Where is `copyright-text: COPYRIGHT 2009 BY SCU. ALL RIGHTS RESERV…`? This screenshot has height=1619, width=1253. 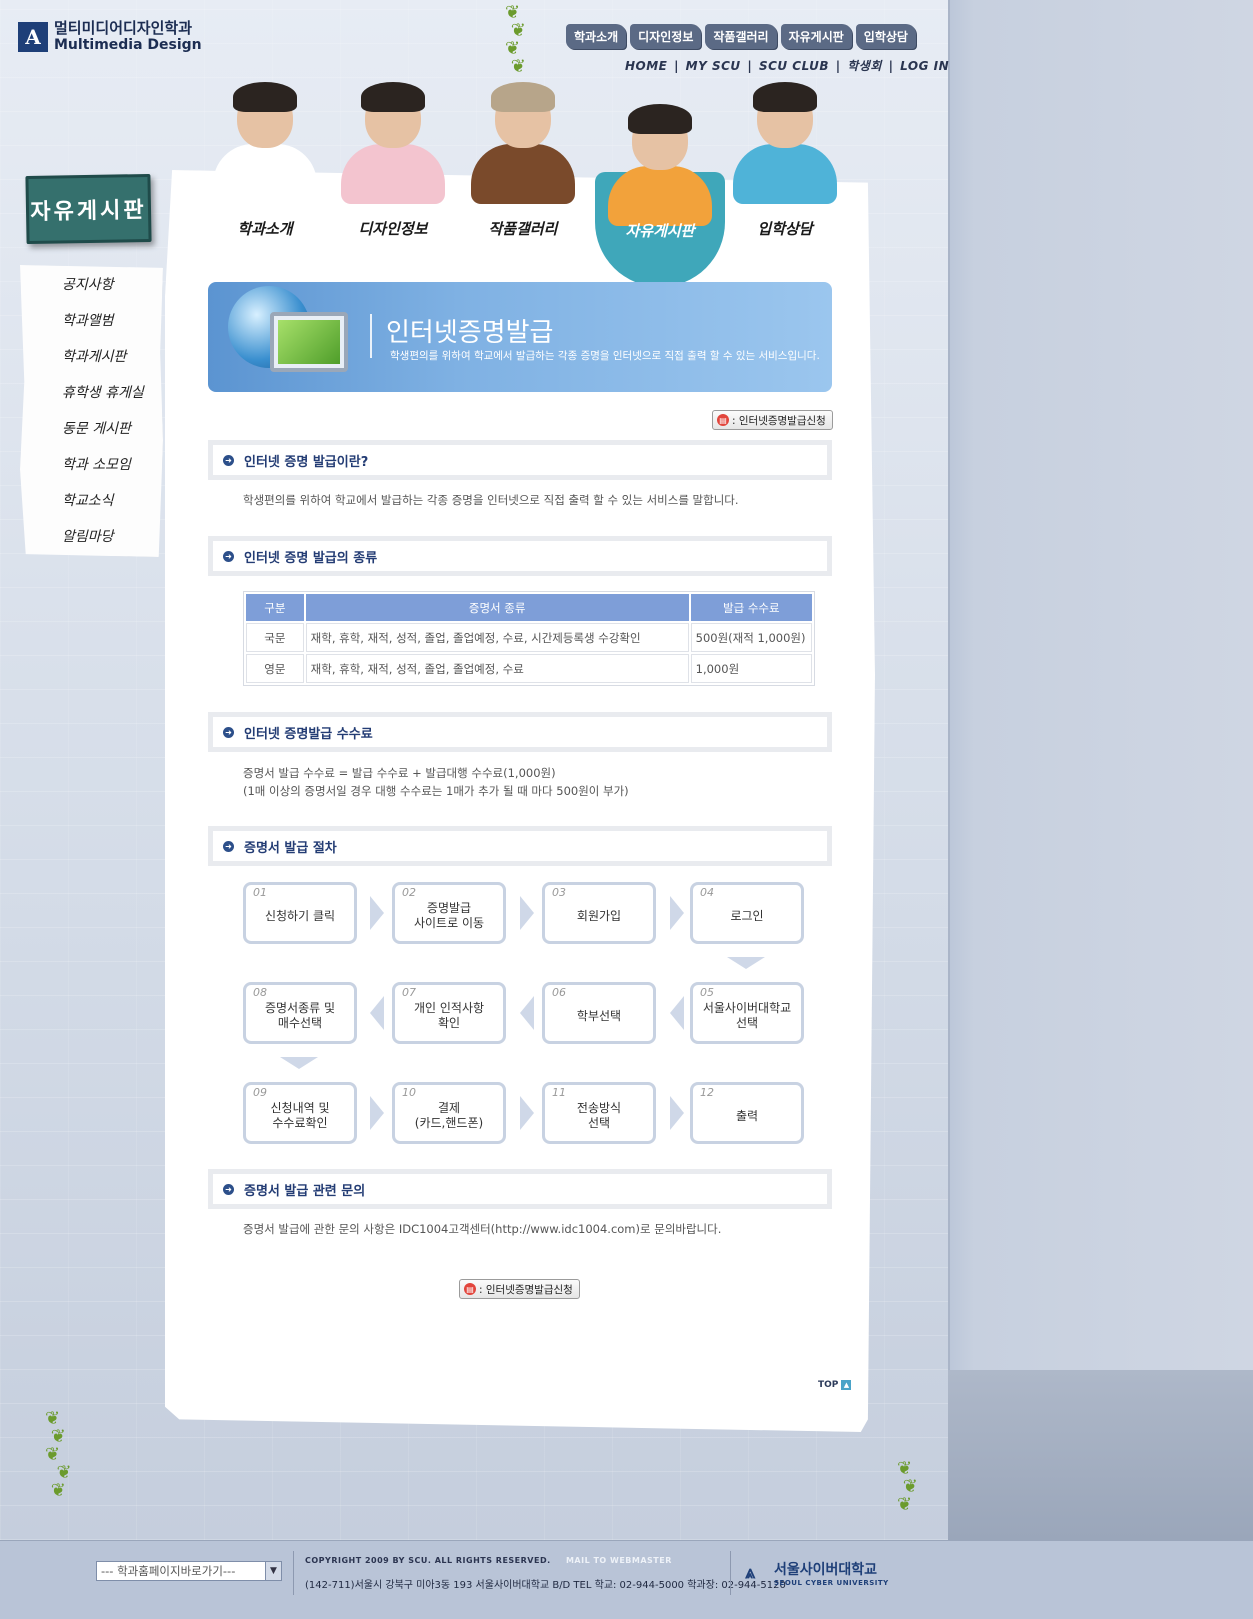
copyright-text: COPYRIGHT 2009 BY SCU. ALL RIGHTS RESERV… is located at coordinates (488, 1560).